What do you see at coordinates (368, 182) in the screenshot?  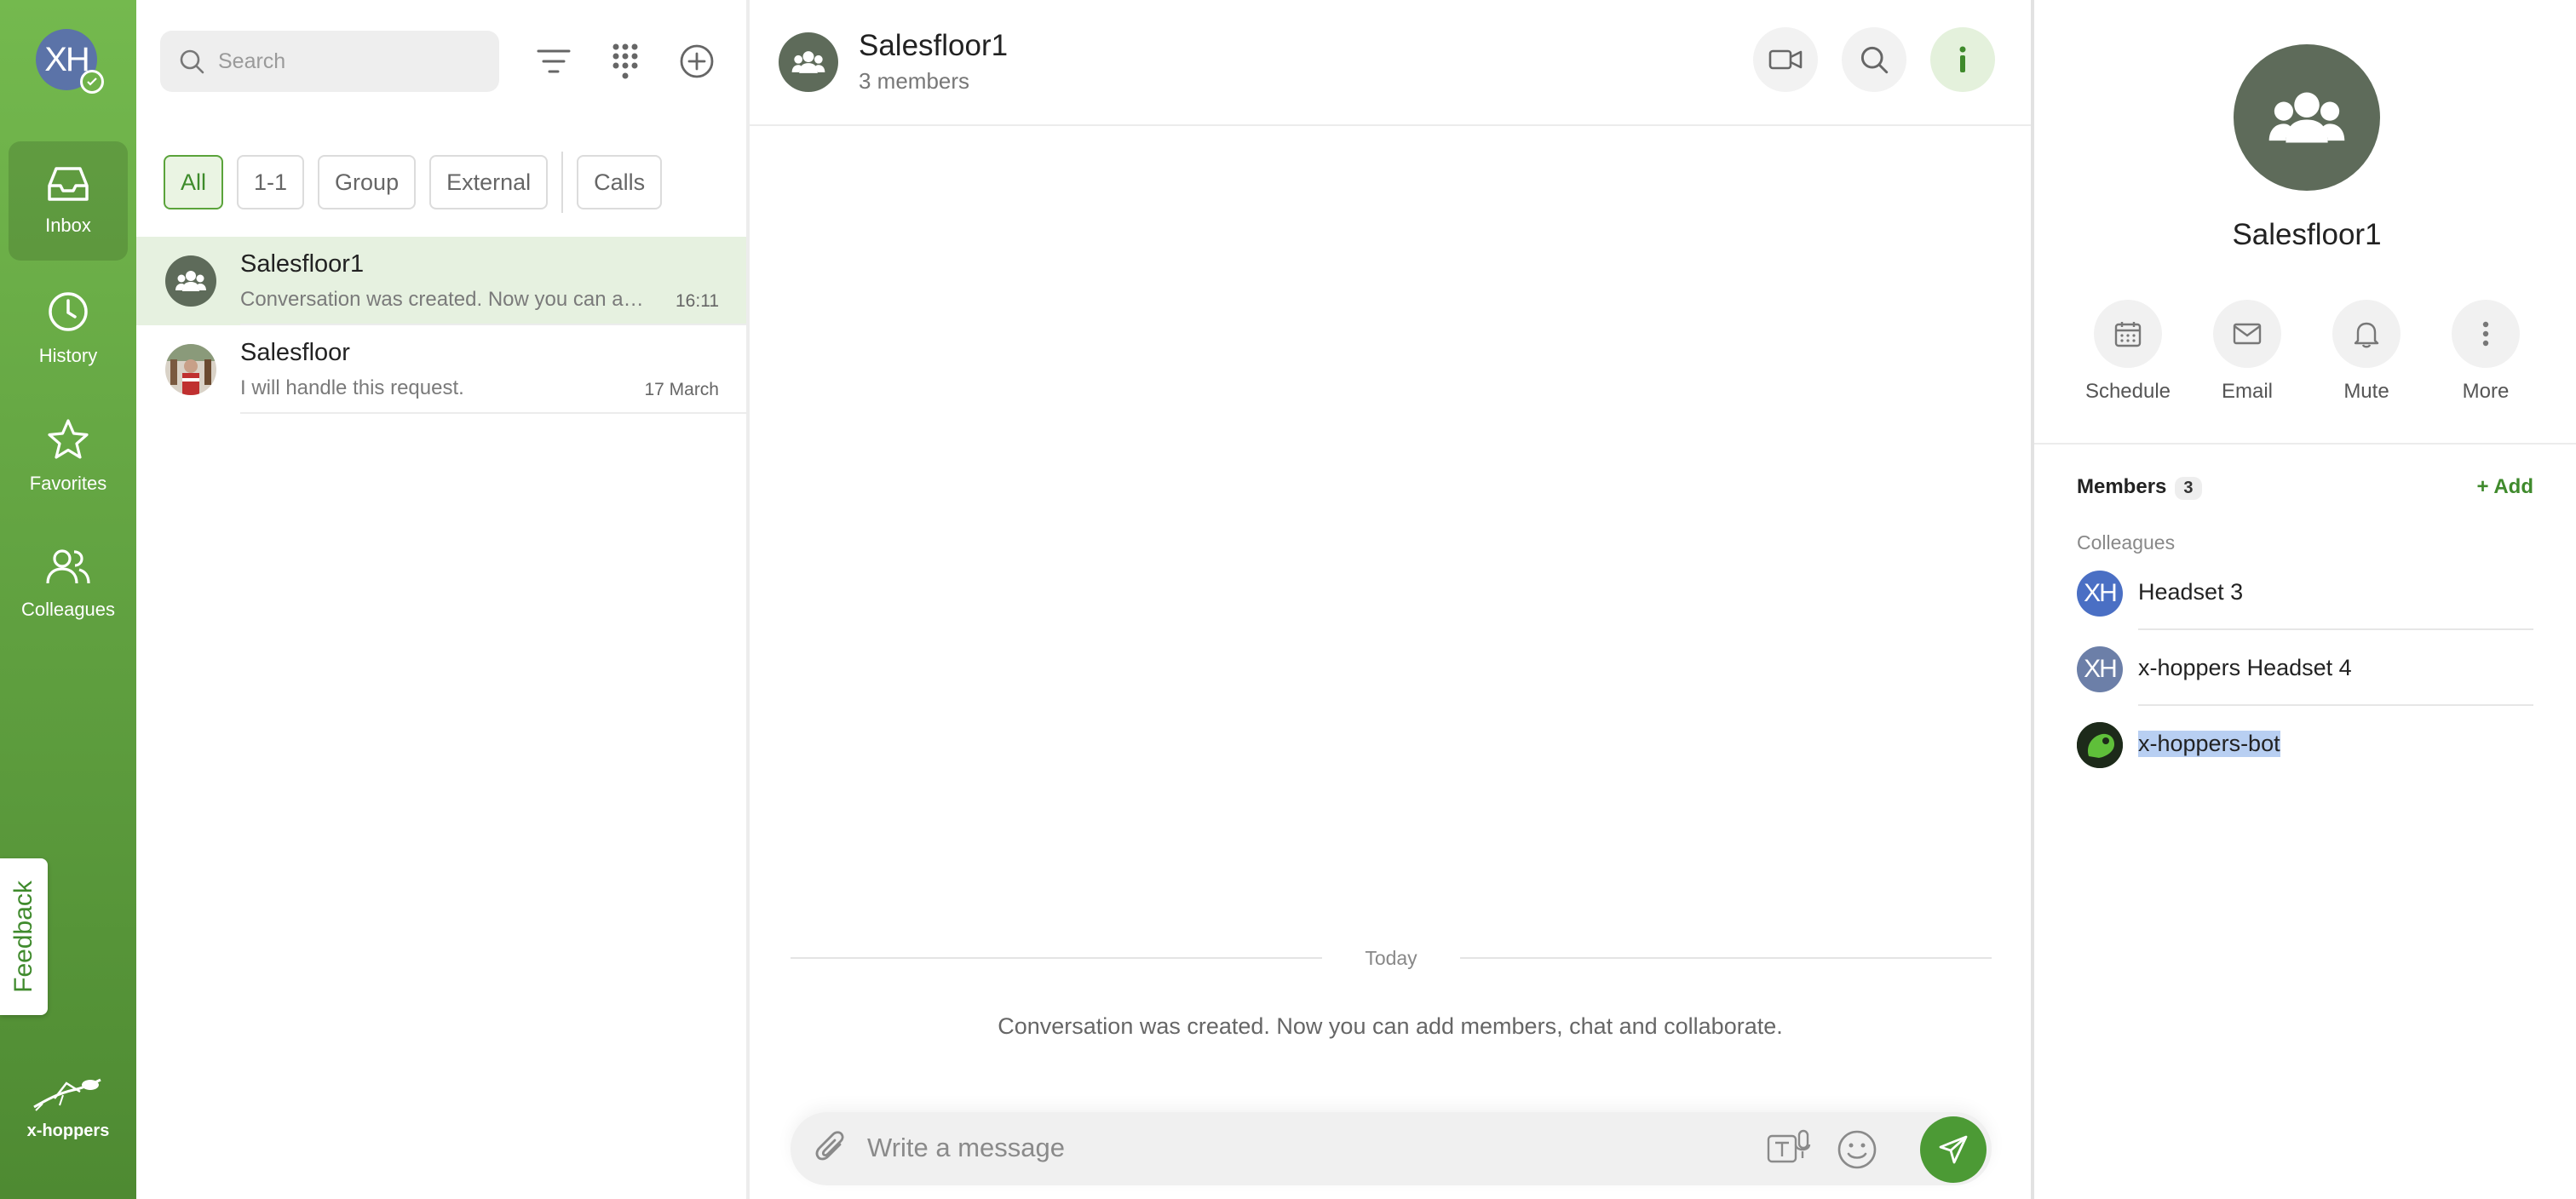 I see `filter-group: Group` at bounding box center [368, 182].